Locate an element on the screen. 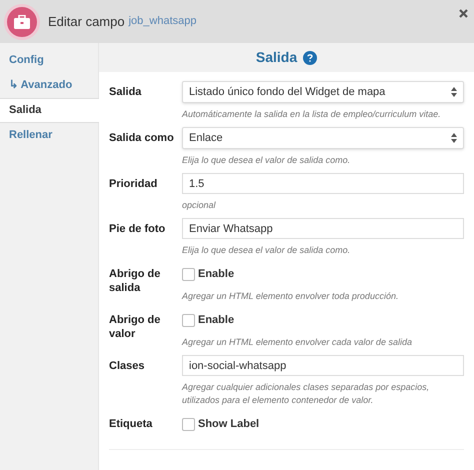  text-field: ion-social-whatsapp is located at coordinates (323, 365).